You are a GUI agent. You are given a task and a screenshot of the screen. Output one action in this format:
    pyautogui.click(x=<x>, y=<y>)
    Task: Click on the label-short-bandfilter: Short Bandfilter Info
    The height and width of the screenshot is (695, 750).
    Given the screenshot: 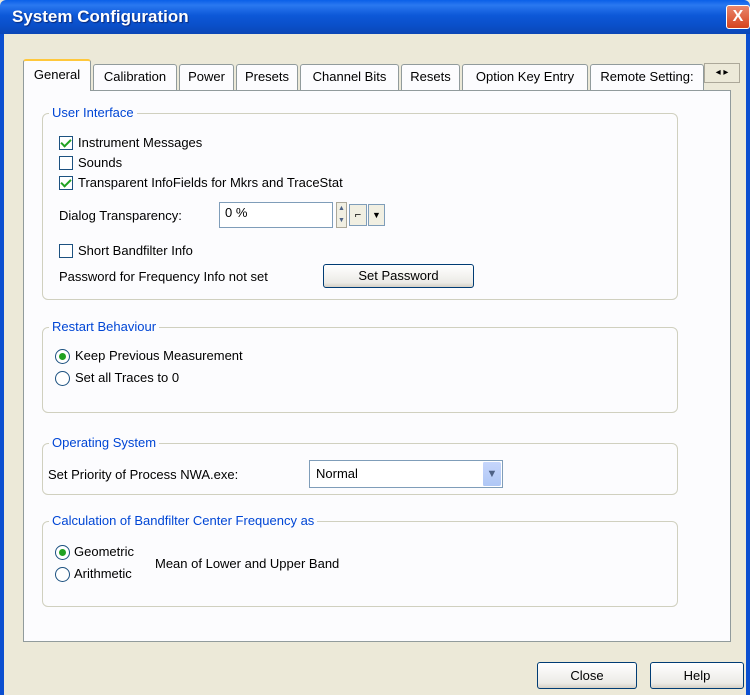 What is the action you would take?
    pyautogui.click(x=135, y=250)
    